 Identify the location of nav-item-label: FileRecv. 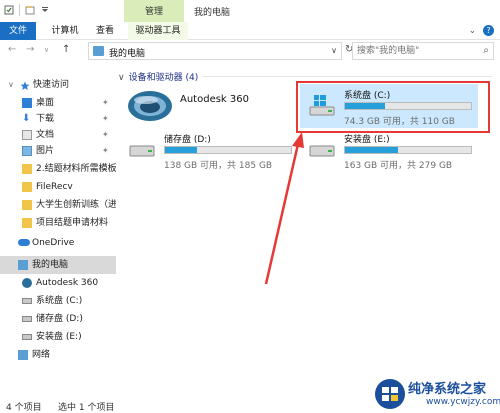
(54, 187).